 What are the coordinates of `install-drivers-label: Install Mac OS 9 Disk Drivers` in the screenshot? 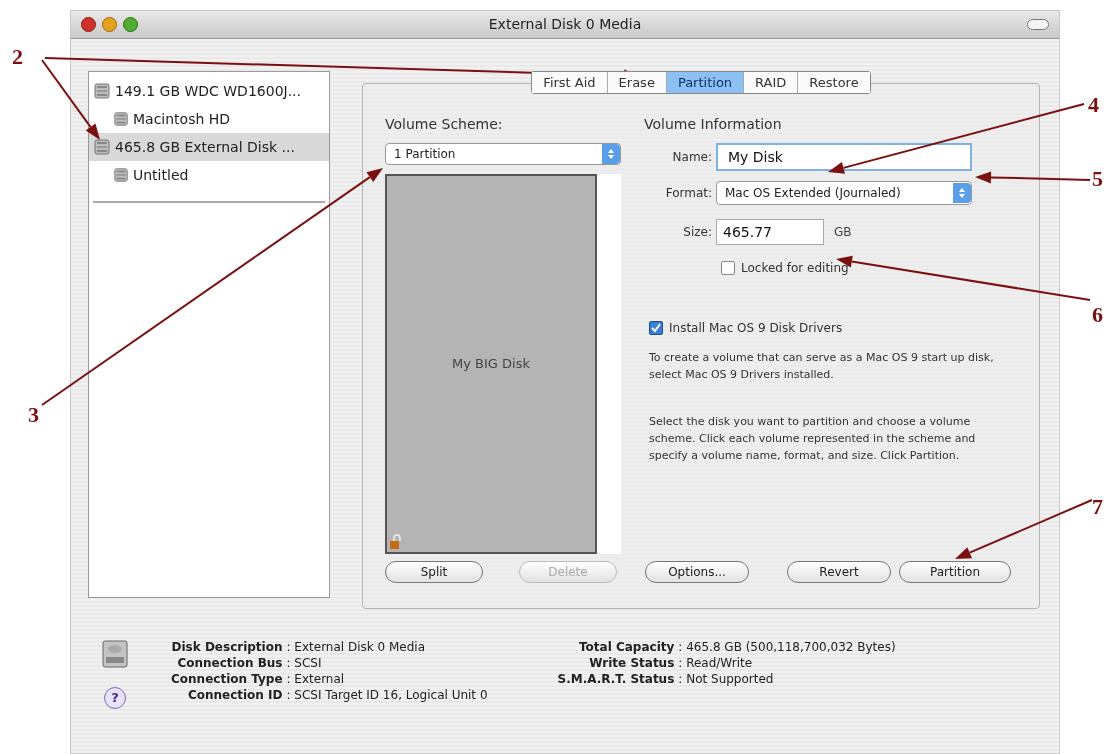 It's located at (756, 328).